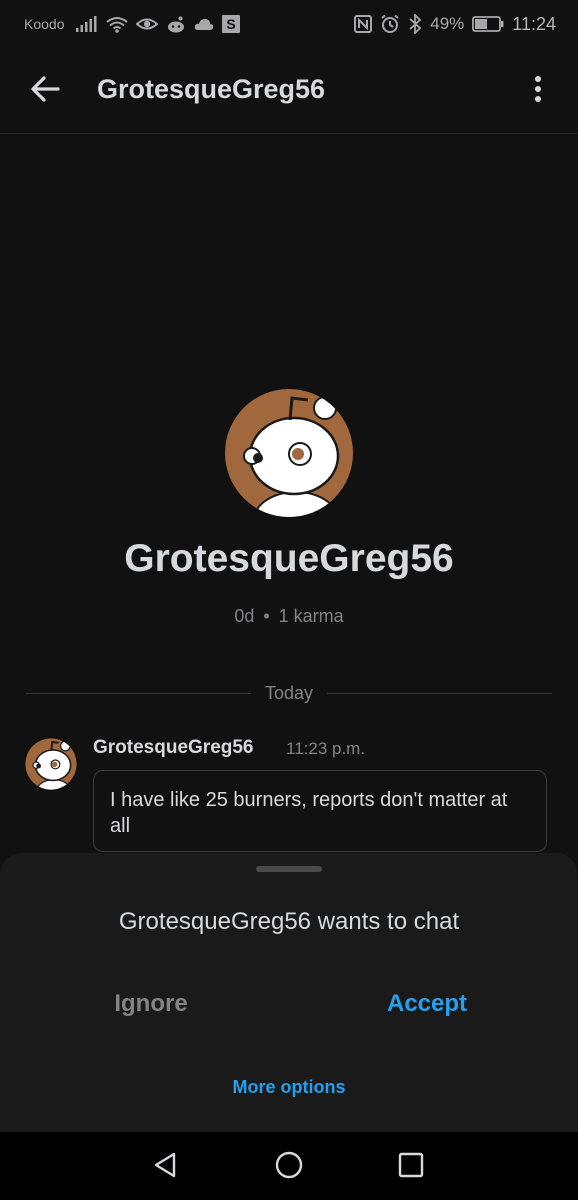 This screenshot has width=578, height=1200. I want to click on s-app-icon: S, so click(231, 24).